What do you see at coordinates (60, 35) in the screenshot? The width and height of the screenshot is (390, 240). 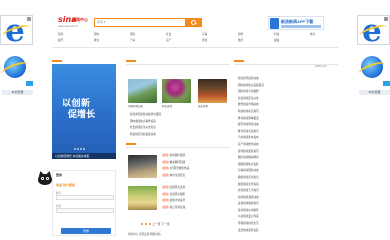 I see `nav-item: 新闻` at bounding box center [60, 35].